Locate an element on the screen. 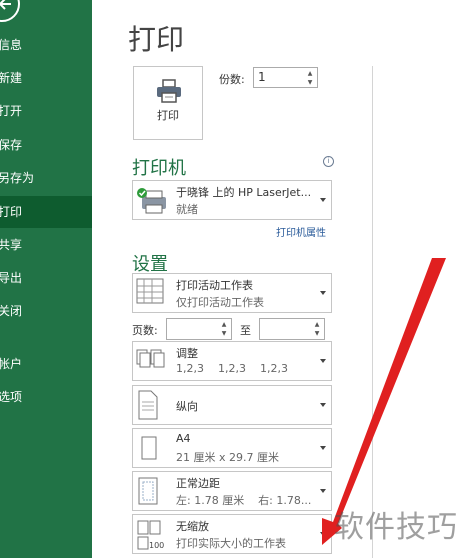 The width and height of the screenshot is (472, 558). annotation-arrow is located at coordinates (384, 401).